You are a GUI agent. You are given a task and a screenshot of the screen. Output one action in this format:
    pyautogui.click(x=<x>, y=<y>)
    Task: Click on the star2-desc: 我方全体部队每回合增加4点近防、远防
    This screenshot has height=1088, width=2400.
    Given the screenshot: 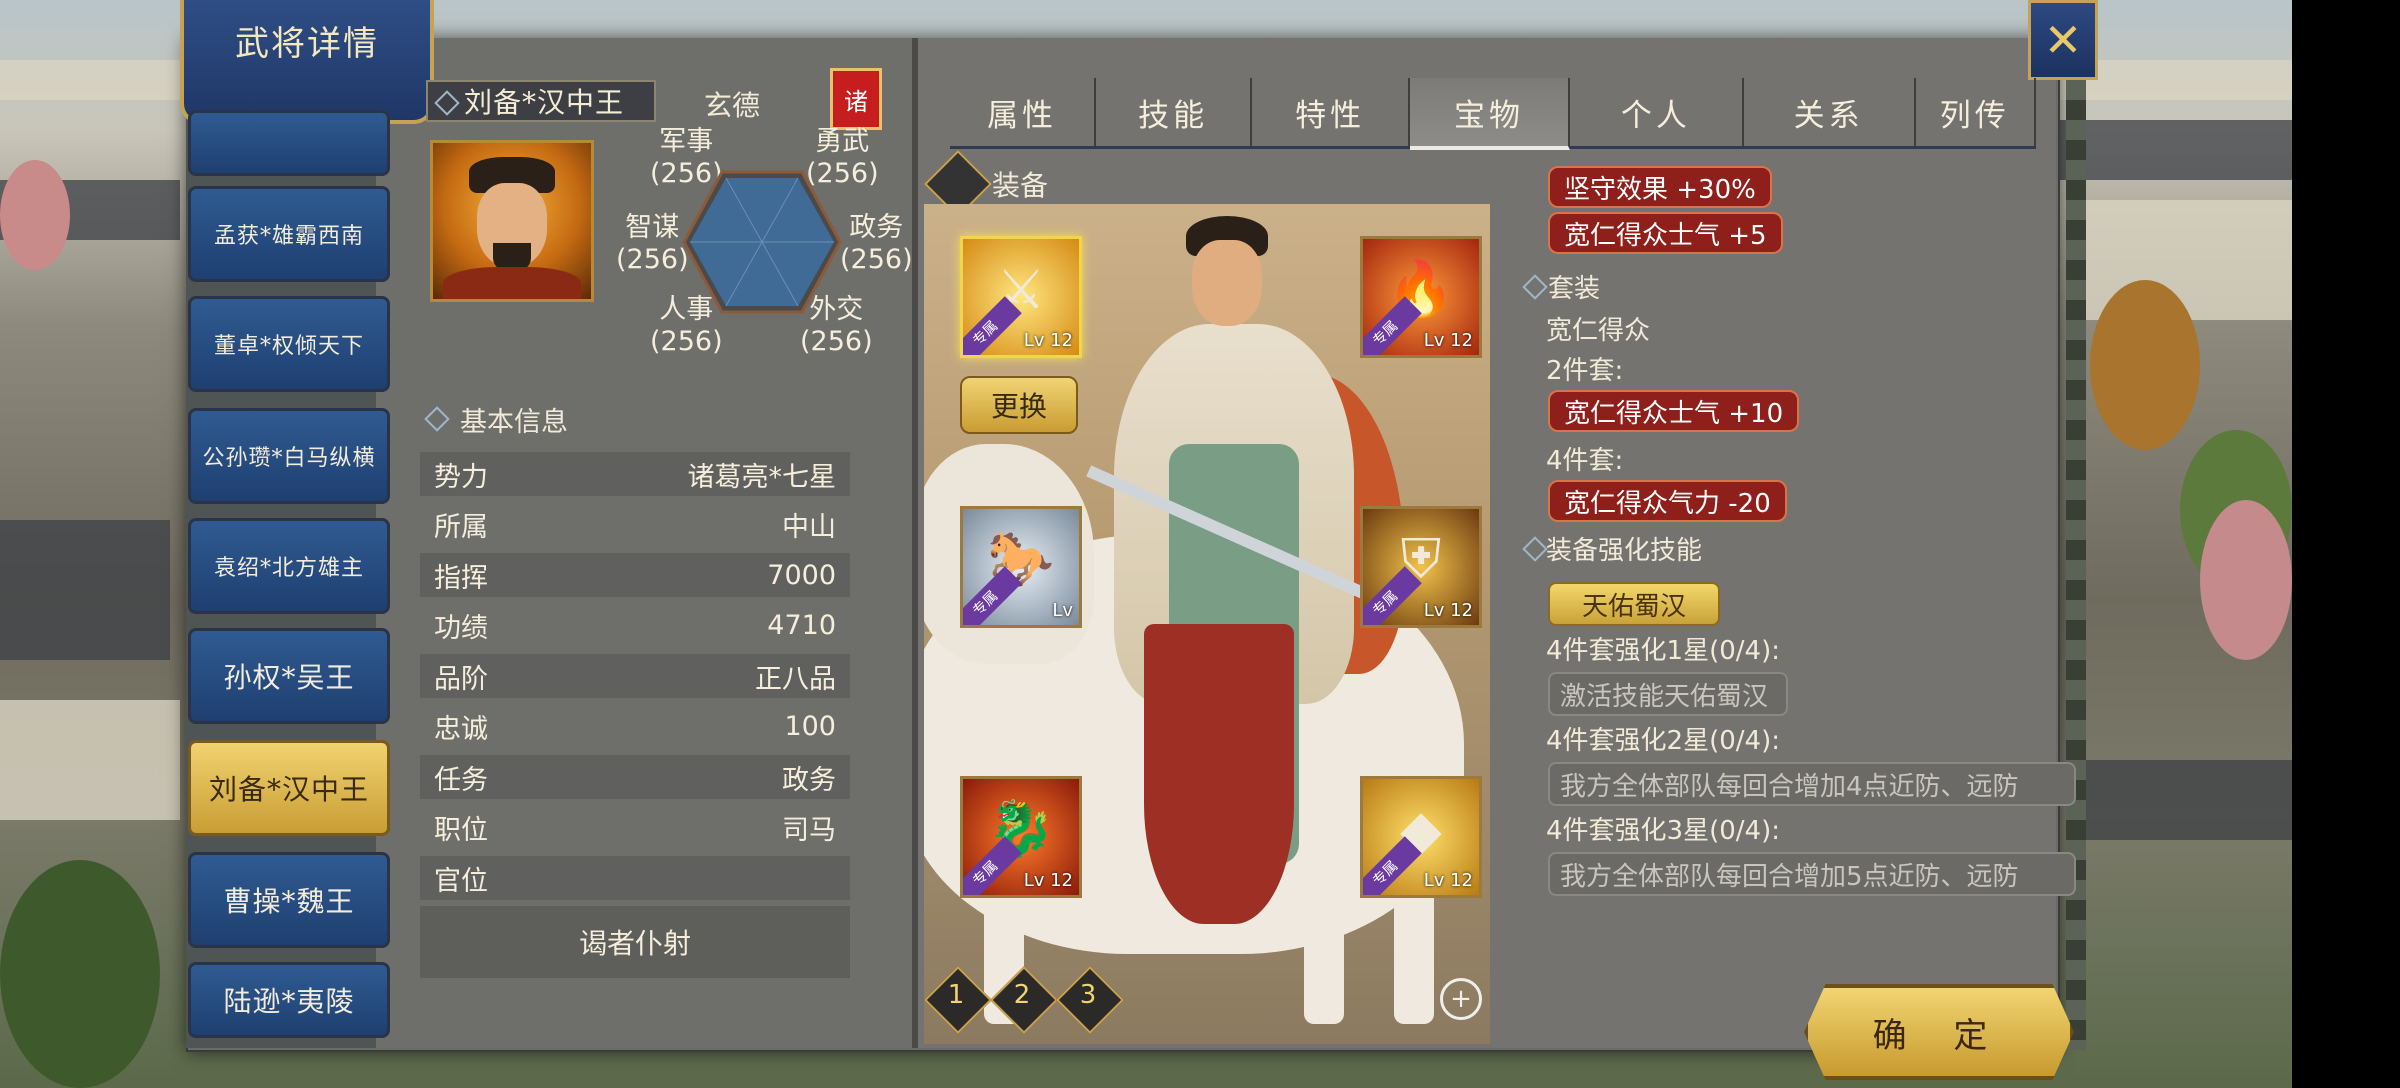 What is the action you would take?
    pyautogui.click(x=1812, y=784)
    